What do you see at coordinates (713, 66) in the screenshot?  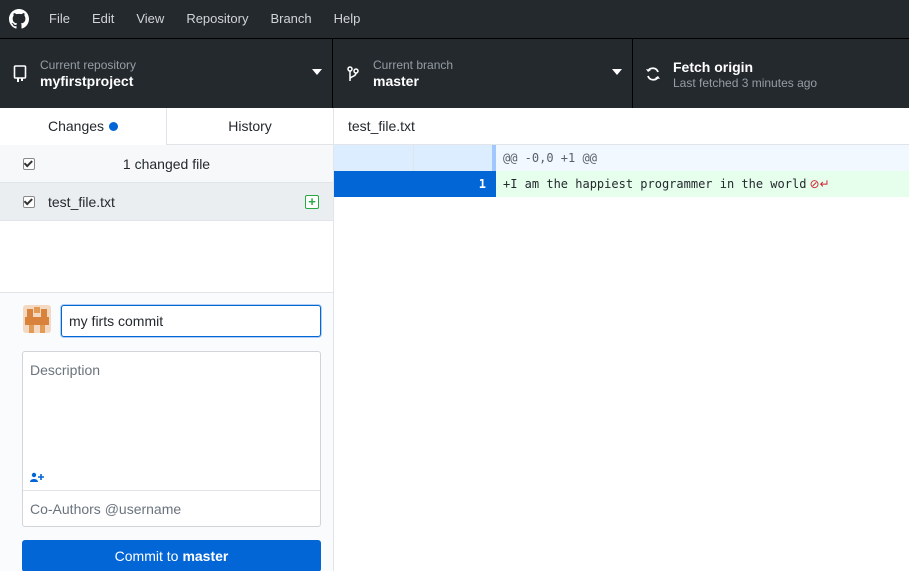 I see `fetch-title: Fetch origin` at bounding box center [713, 66].